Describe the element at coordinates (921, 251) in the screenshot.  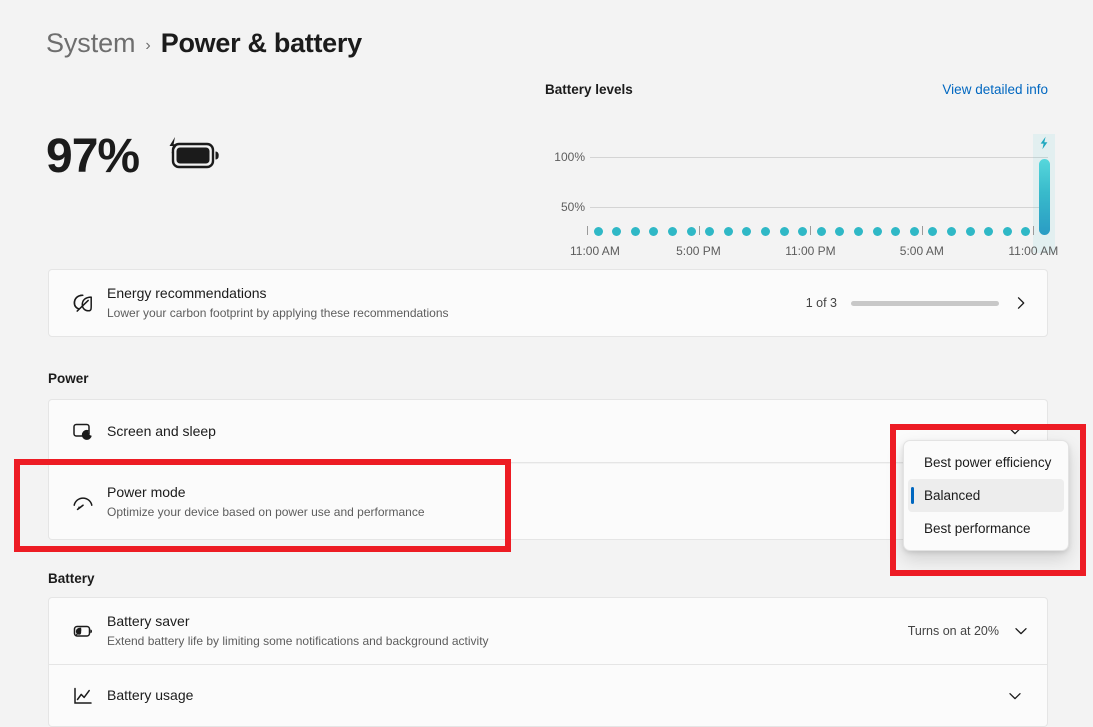
I see `chart-x-tick-label: 5:00 AM` at that location.